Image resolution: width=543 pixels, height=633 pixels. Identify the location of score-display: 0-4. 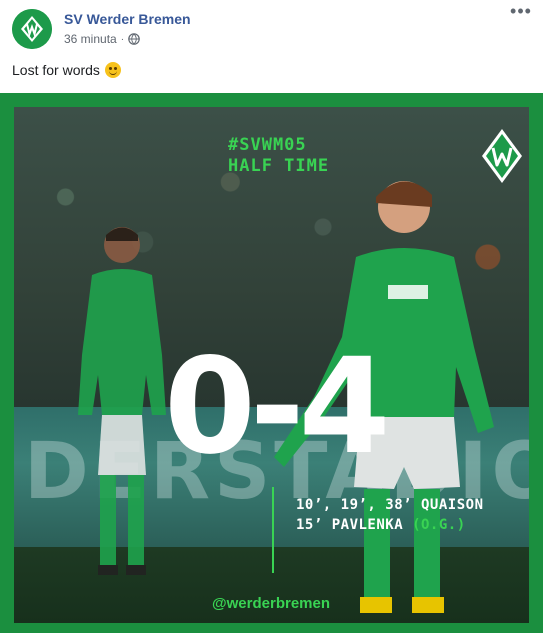
(277, 407).